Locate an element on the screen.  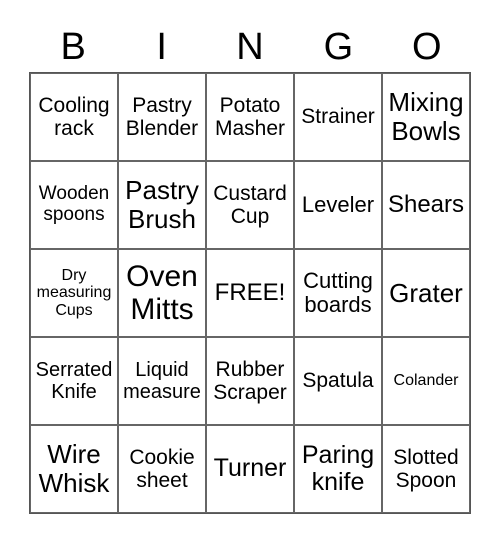
bingo-cell: Colander is located at coordinates (426, 381).